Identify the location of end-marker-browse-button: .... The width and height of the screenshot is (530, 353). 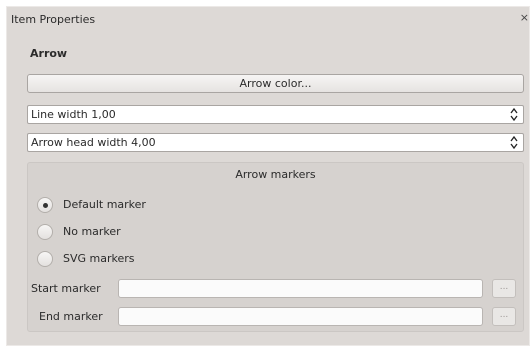
(504, 316).